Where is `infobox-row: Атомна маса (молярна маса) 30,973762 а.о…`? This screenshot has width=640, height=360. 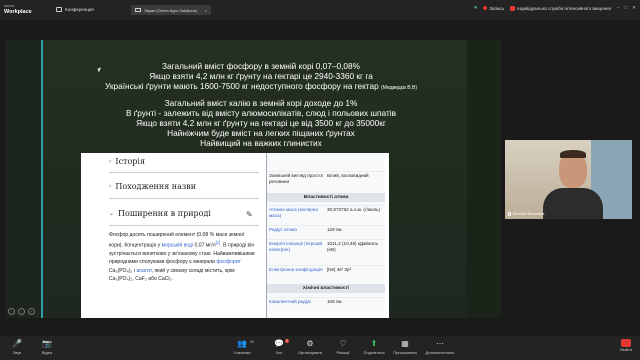
infobox-row: Атомна маса (молярна маса) 30,973762 а.о… is located at coordinates (326, 212).